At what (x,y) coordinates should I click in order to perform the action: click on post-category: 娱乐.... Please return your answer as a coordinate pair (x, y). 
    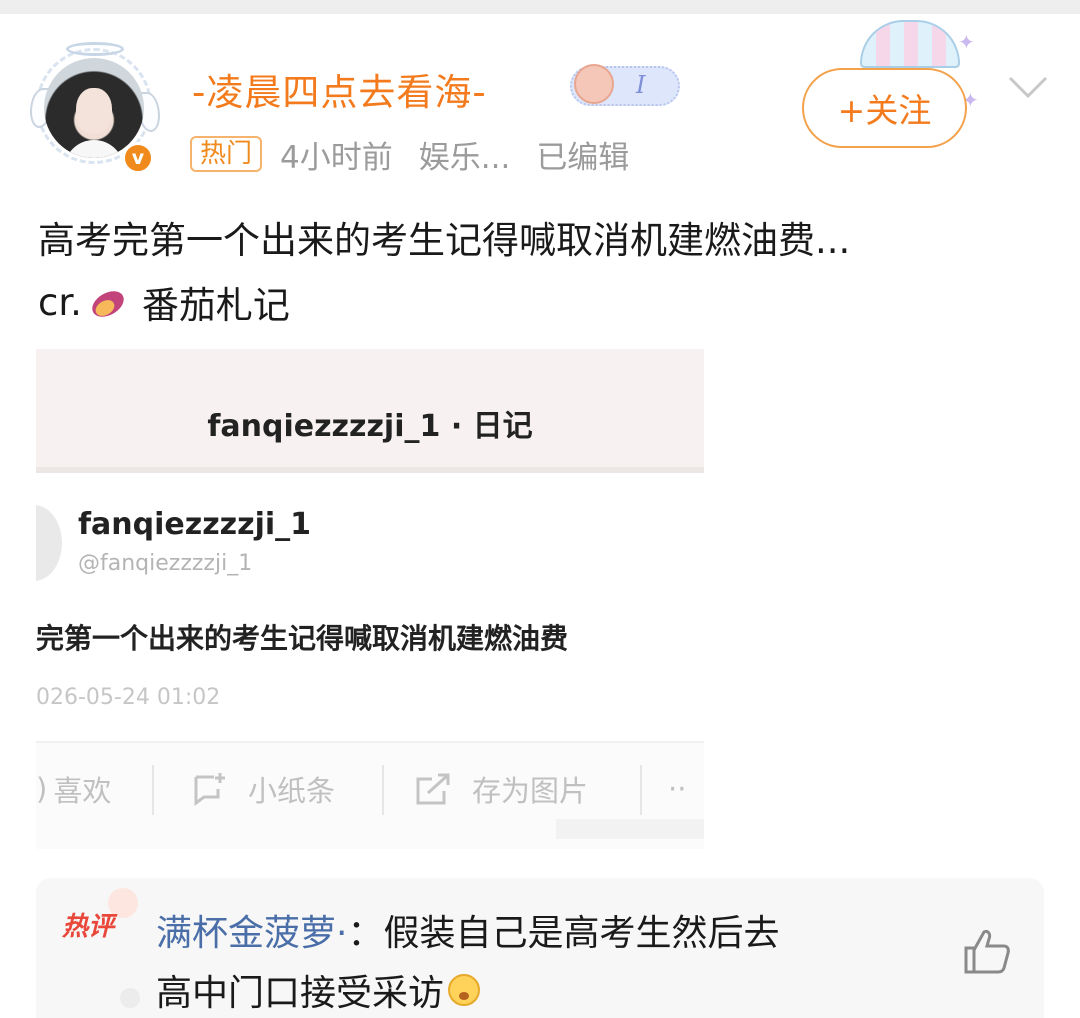
    Looking at the image, I should click on (465, 154).